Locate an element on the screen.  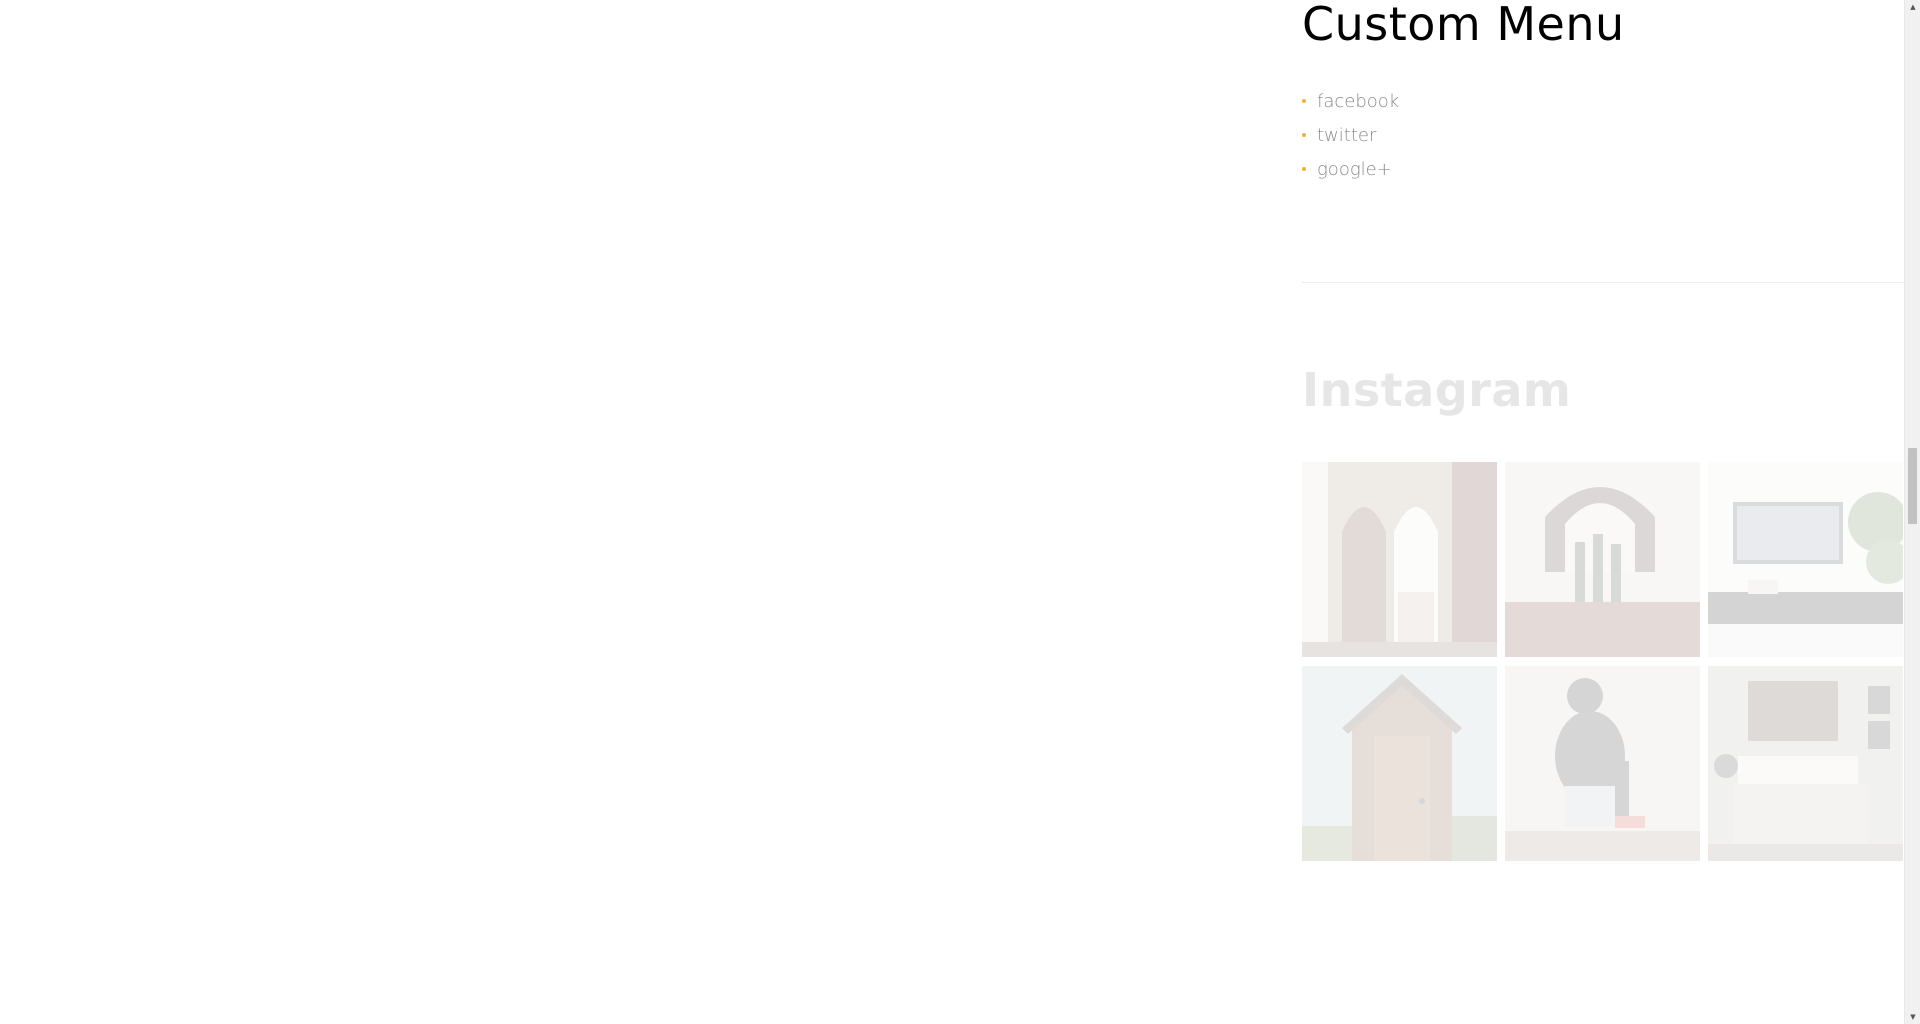
instagram-photo-gothic-door is located at coordinates (1399, 559).